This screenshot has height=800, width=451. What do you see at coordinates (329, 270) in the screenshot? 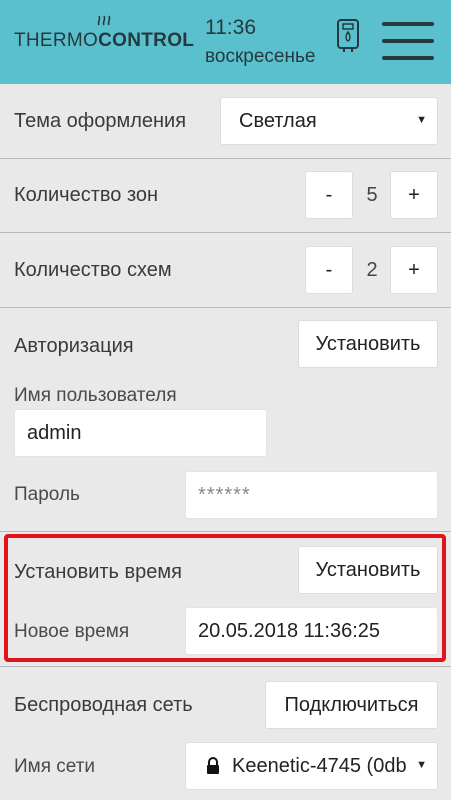
I see `schemes-decrement-button: -` at bounding box center [329, 270].